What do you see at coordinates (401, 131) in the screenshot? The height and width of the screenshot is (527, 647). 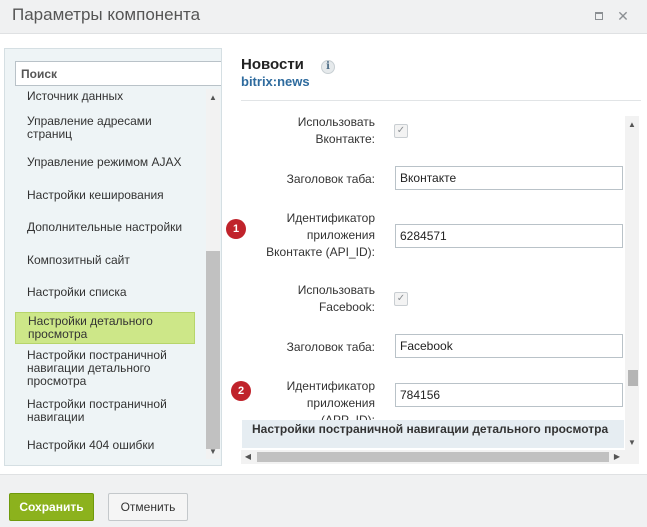 I see `use-vk-checkbox: ✓` at bounding box center [401, 131].